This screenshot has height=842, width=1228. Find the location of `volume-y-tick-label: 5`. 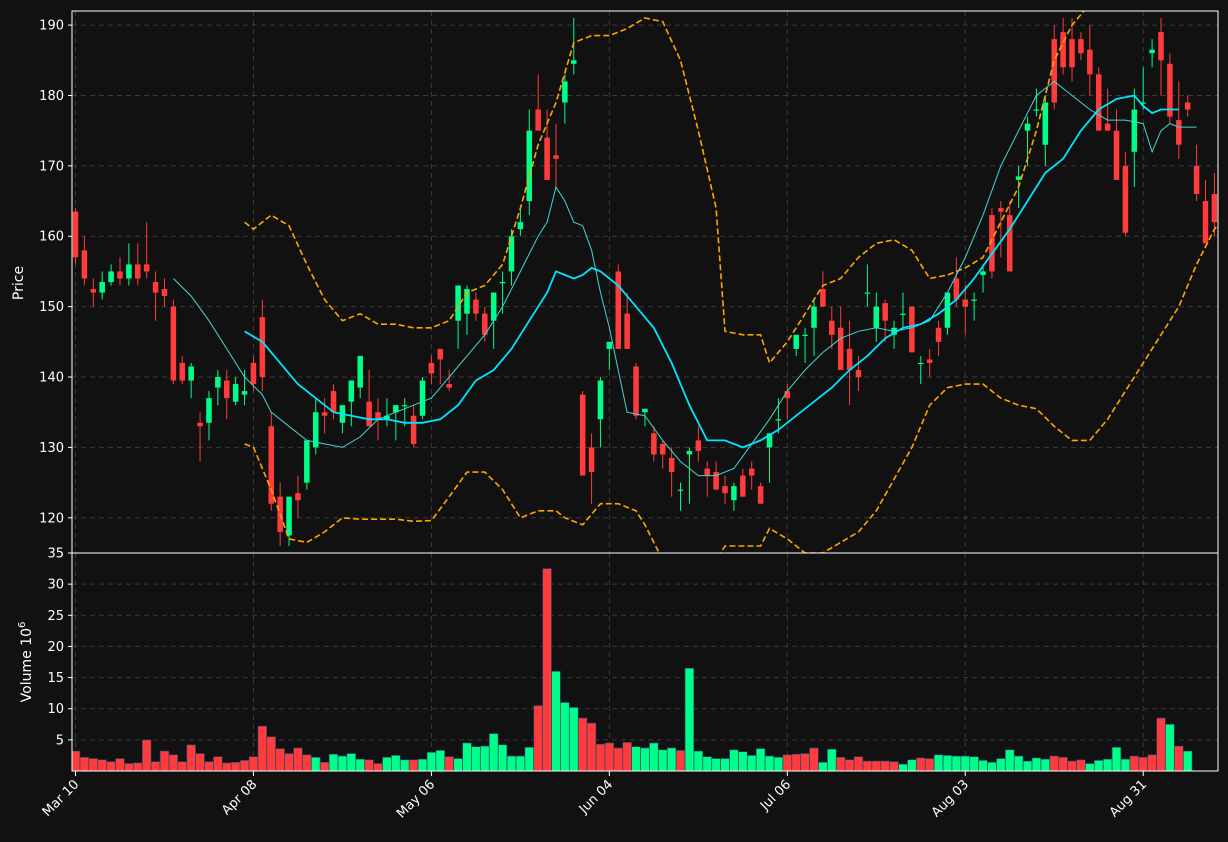

volume-y-tick-label: 5 is located at coordinates (60, 740).